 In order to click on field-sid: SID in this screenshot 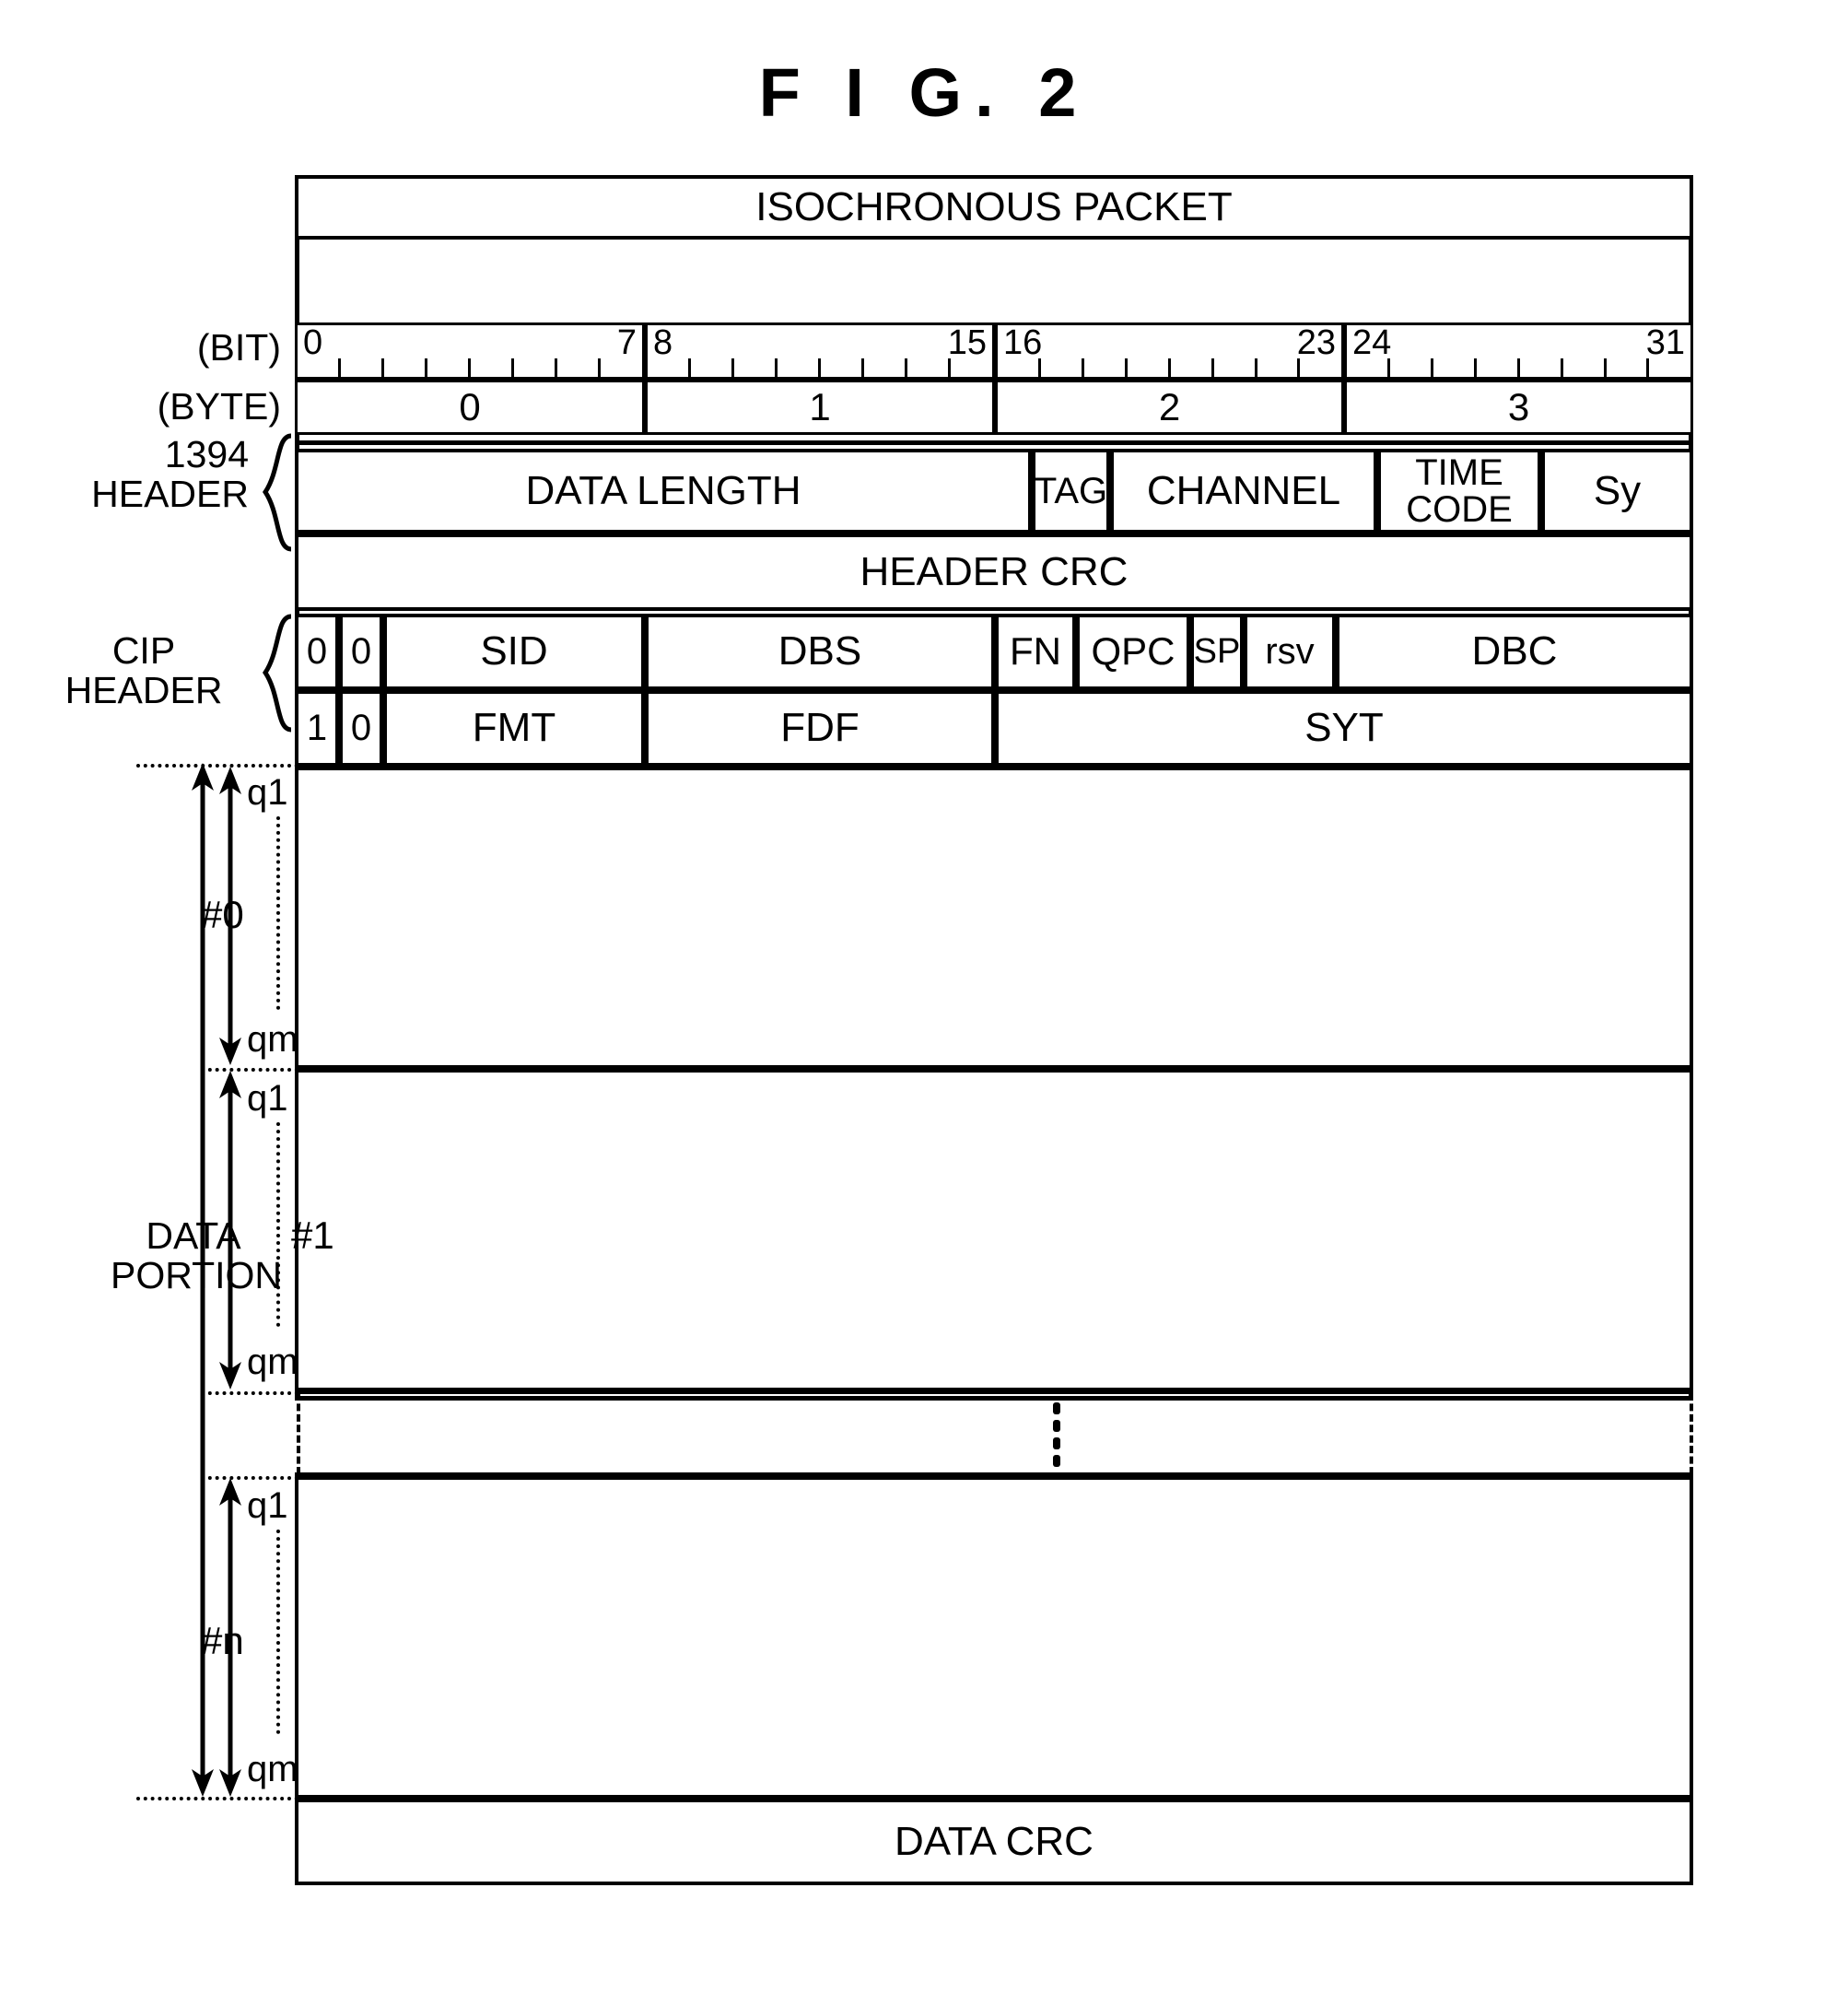, I will do `click(514, 652)`.